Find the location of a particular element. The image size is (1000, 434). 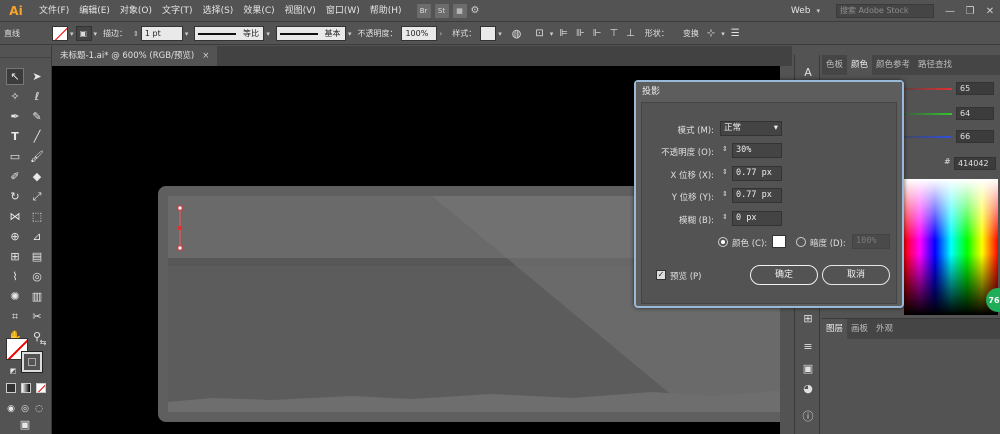

magic-wand-tool-icon: ✧ is located at coordinates (15, 96).